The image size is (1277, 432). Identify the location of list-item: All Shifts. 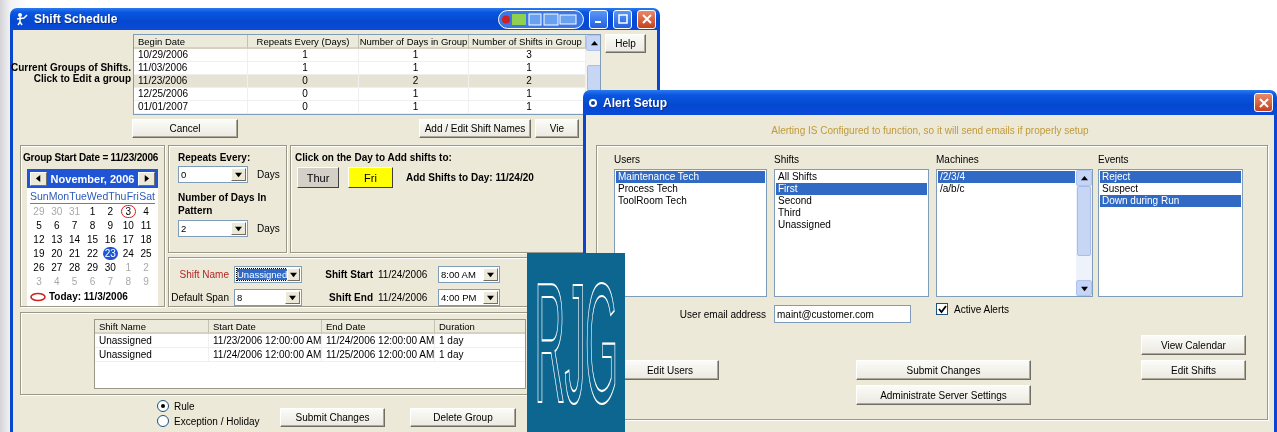
(851, 177).